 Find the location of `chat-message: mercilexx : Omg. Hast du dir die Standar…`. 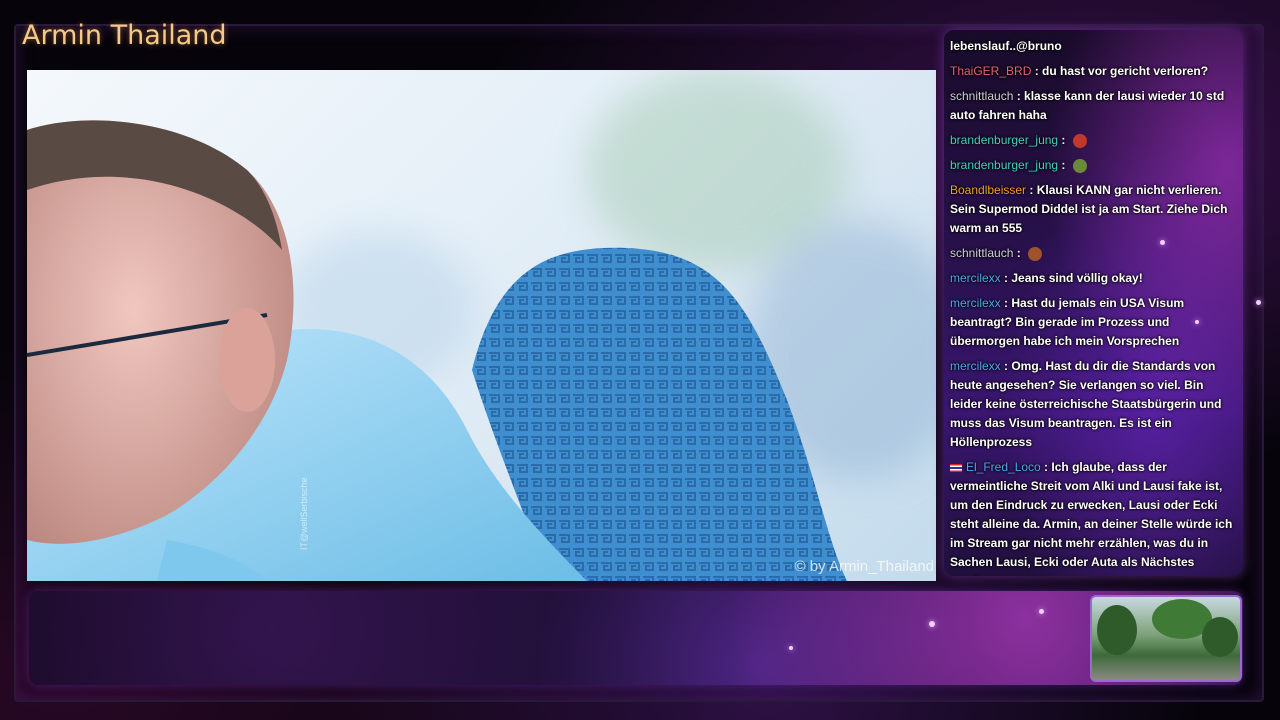

chat-message: mercilexx : Omg. Hast du dir die Standar… is located at coordinates (1093, 404).